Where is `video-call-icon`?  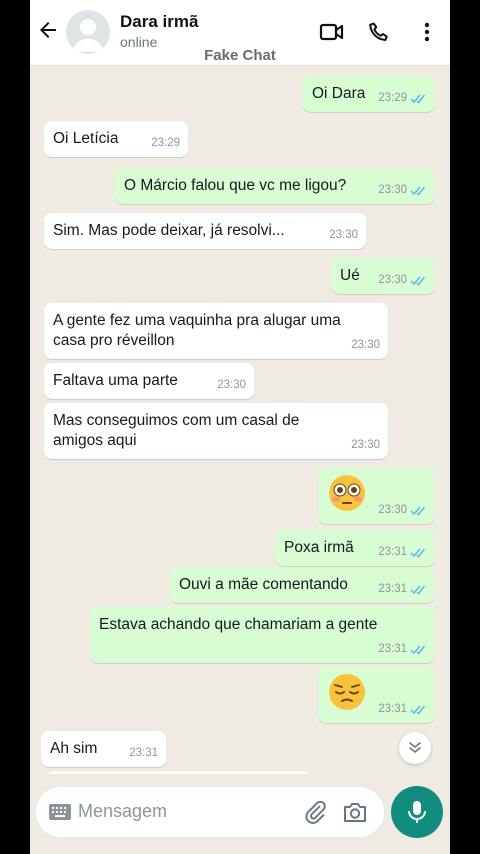 video-call-icon is located at coordinates (332, 32).